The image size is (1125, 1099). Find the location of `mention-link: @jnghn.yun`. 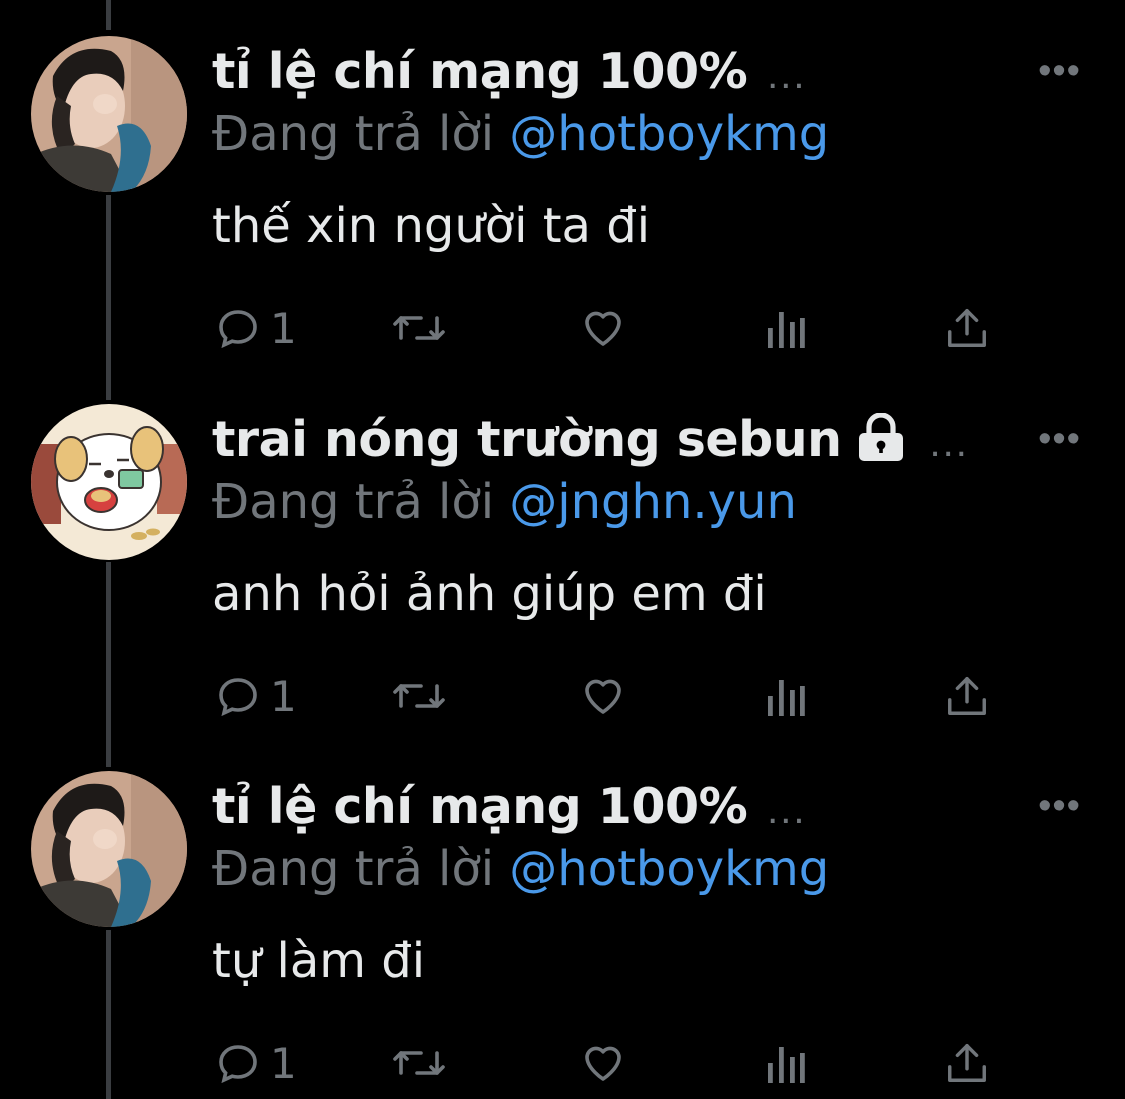

mention-link: @jnghn.yun is located at coordinates (653, 502).